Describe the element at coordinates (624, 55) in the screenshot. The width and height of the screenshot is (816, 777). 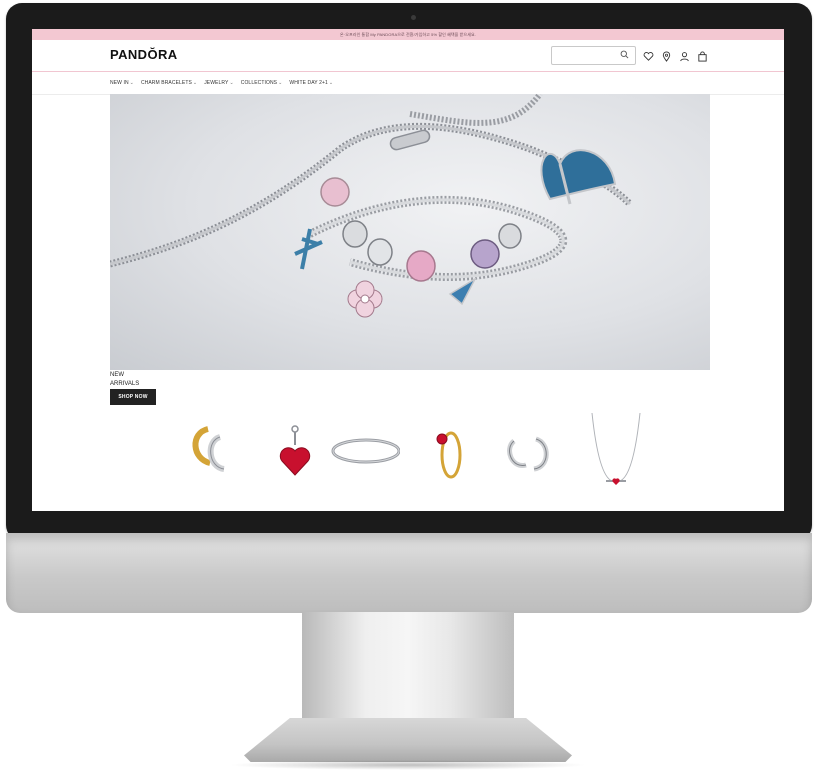
I see `search-icon` at that location.